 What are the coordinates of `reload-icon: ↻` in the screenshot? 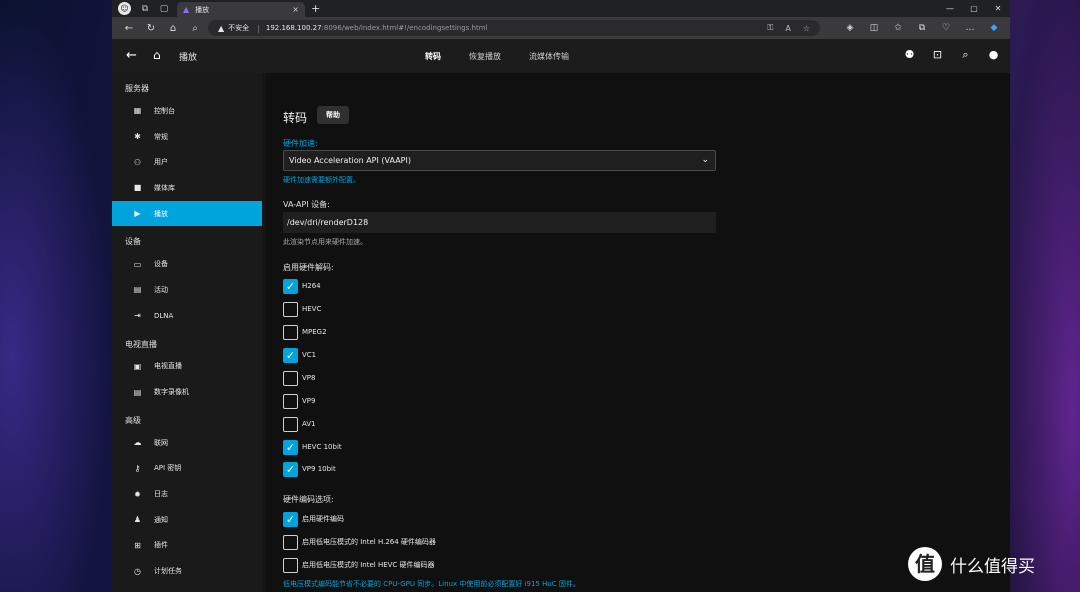 It's located at (151, 28).